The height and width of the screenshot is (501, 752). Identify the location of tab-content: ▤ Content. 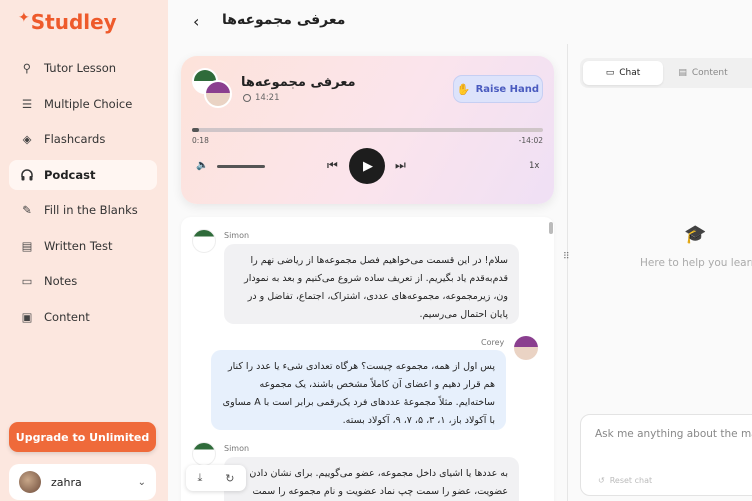
(703, 73).